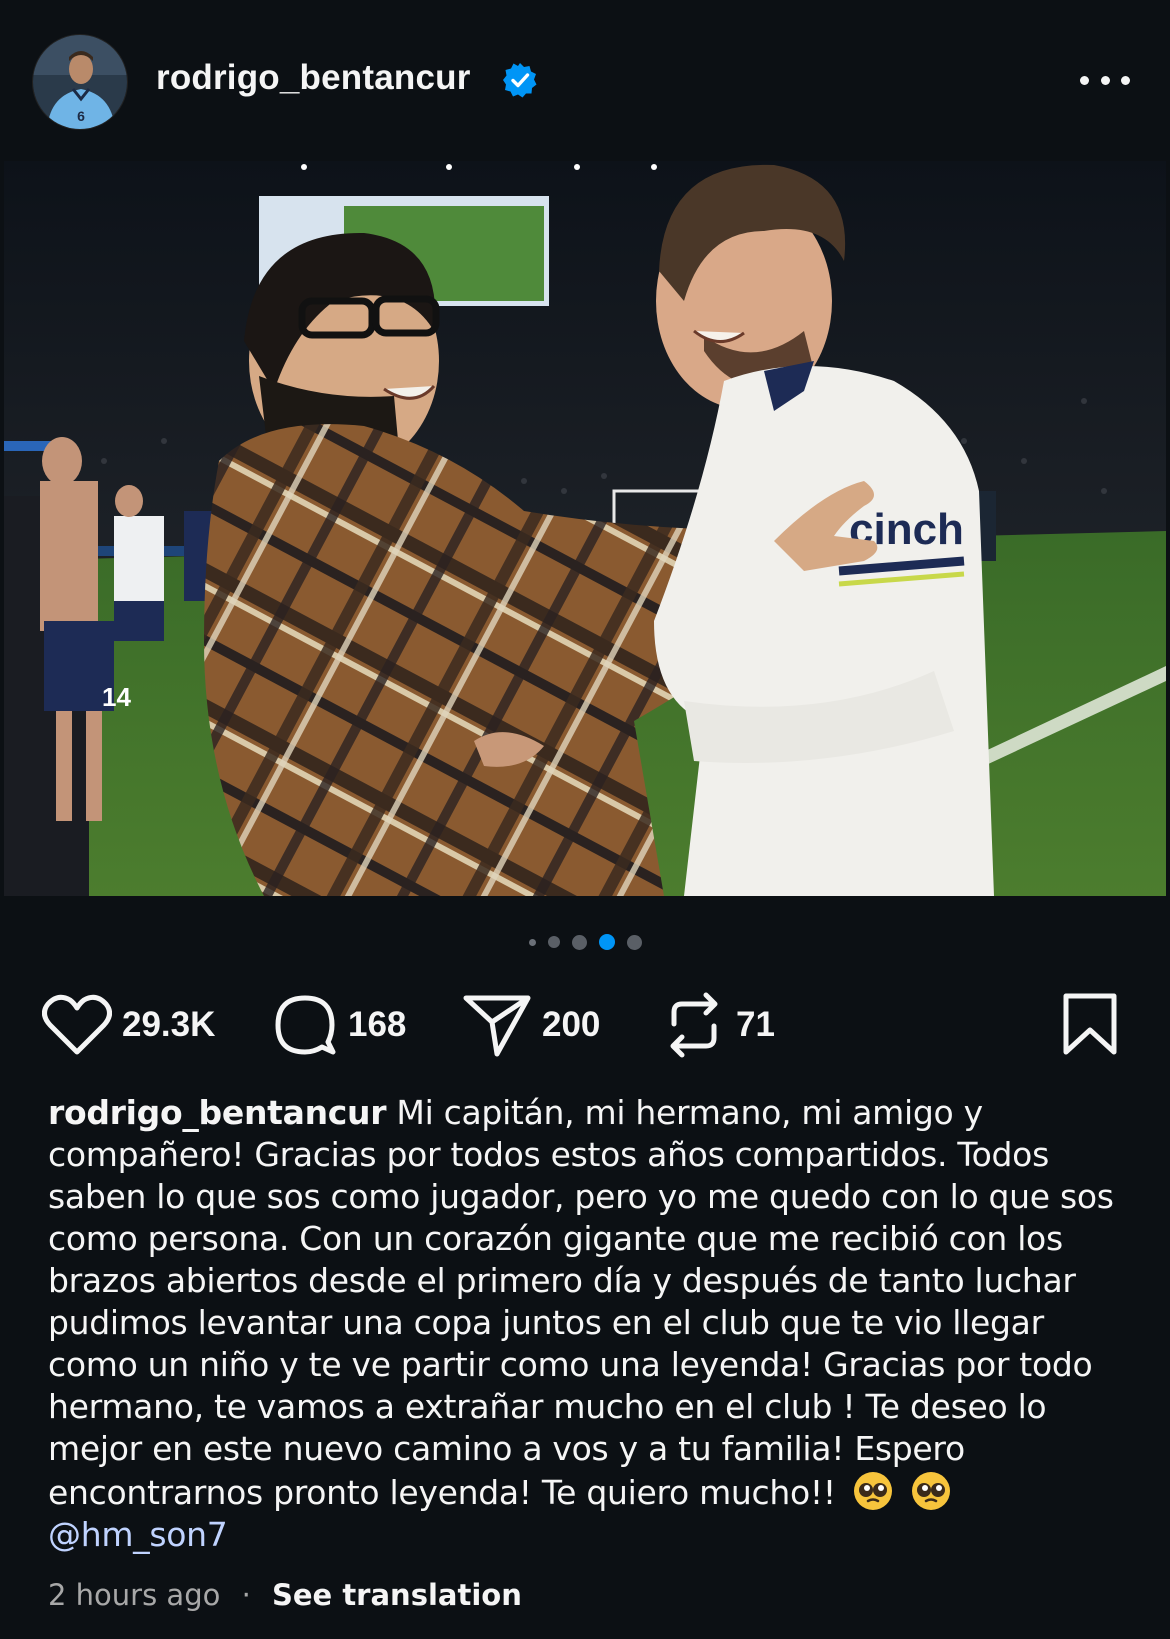 This screenshot has width=1170, height=1639. Describe the element at coordinates (755, 1025) in the screenshot. I see `repost-count: 71` at that location.